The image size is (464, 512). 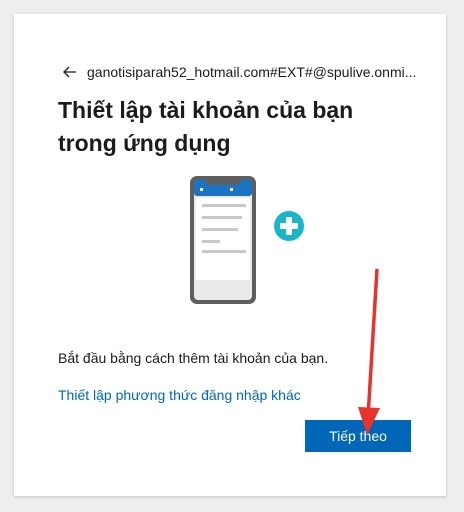 I want to click on alternate-sign-in-link: Thiết lập phương thức đăng nhập khác, so click(x=179, y=395).